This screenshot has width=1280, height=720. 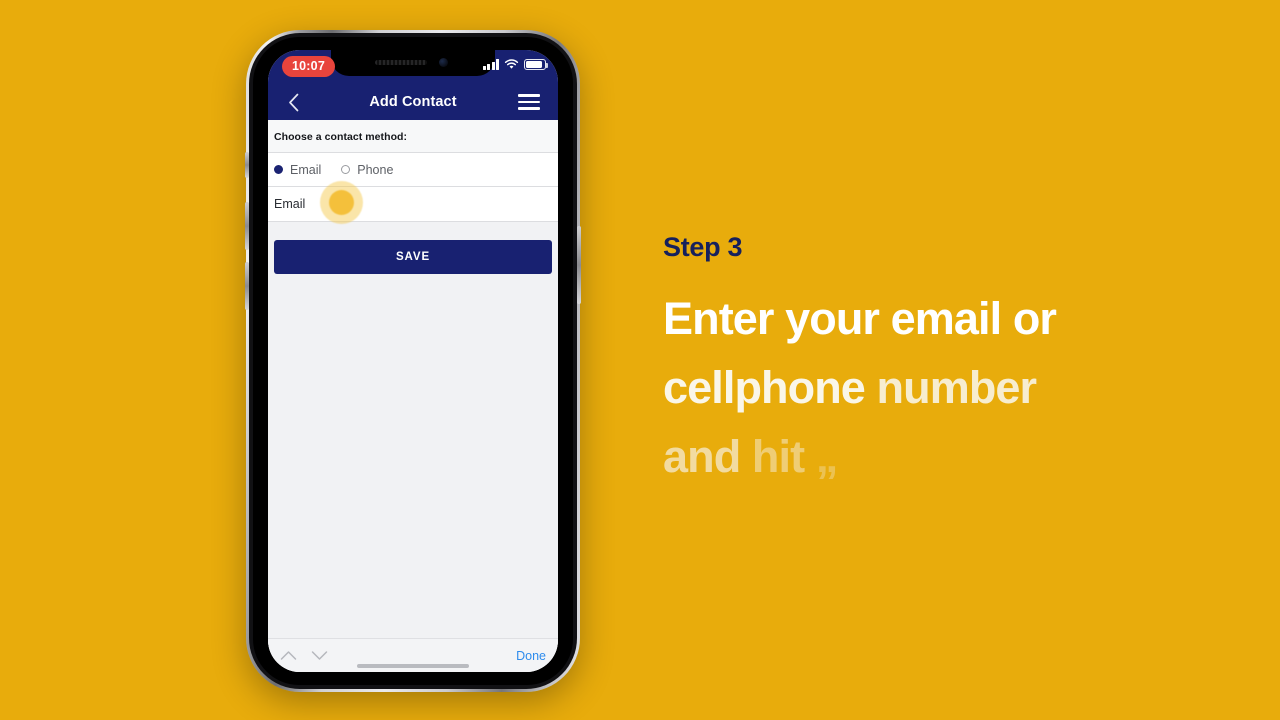 I want to click on section-header-label: Choose a contact method:, so click(x=341, y=137).